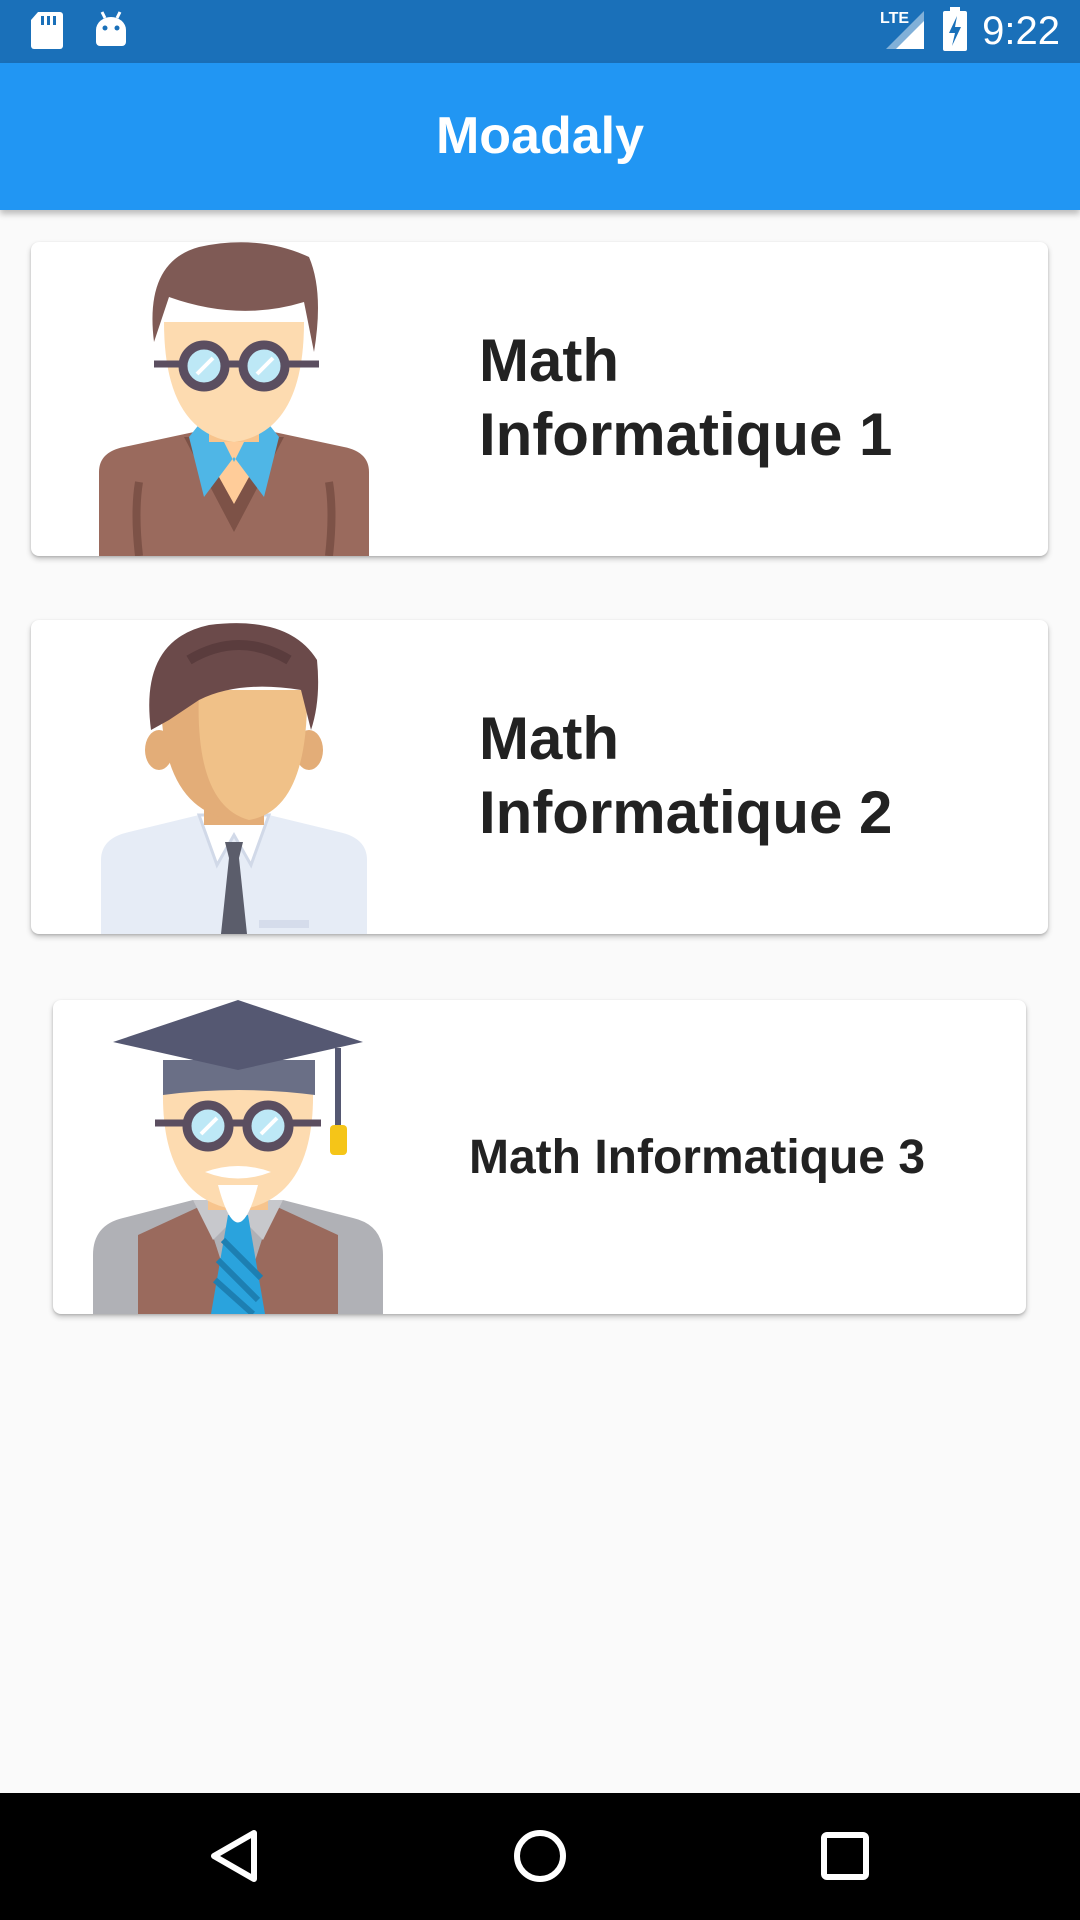 The image size is (1080, 1920). Describe the element at coordinates (47, 32) in the screenshot. I see `sd-card-icon` at that location.